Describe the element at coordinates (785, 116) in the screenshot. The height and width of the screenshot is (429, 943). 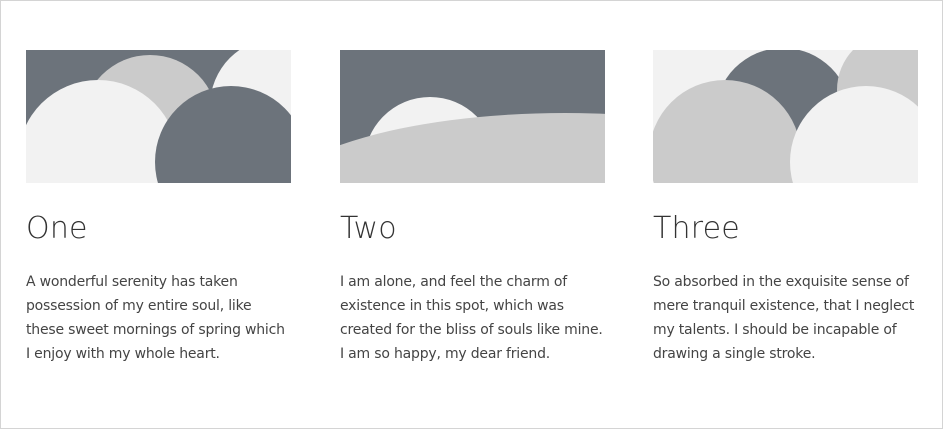
I see `card-three-image` at that location.